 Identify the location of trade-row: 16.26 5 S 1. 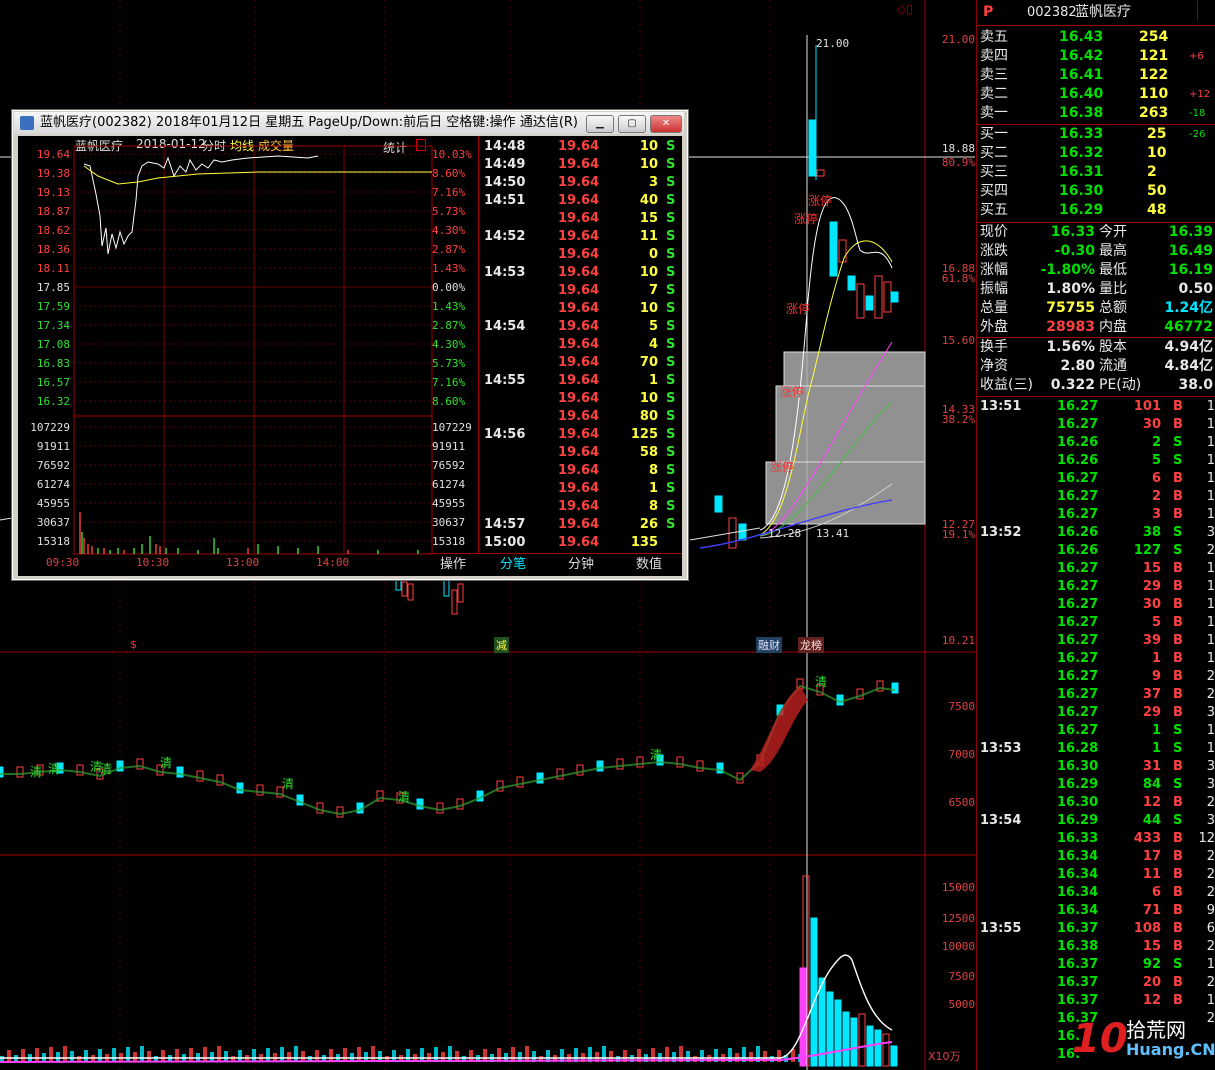
(1096, 461).